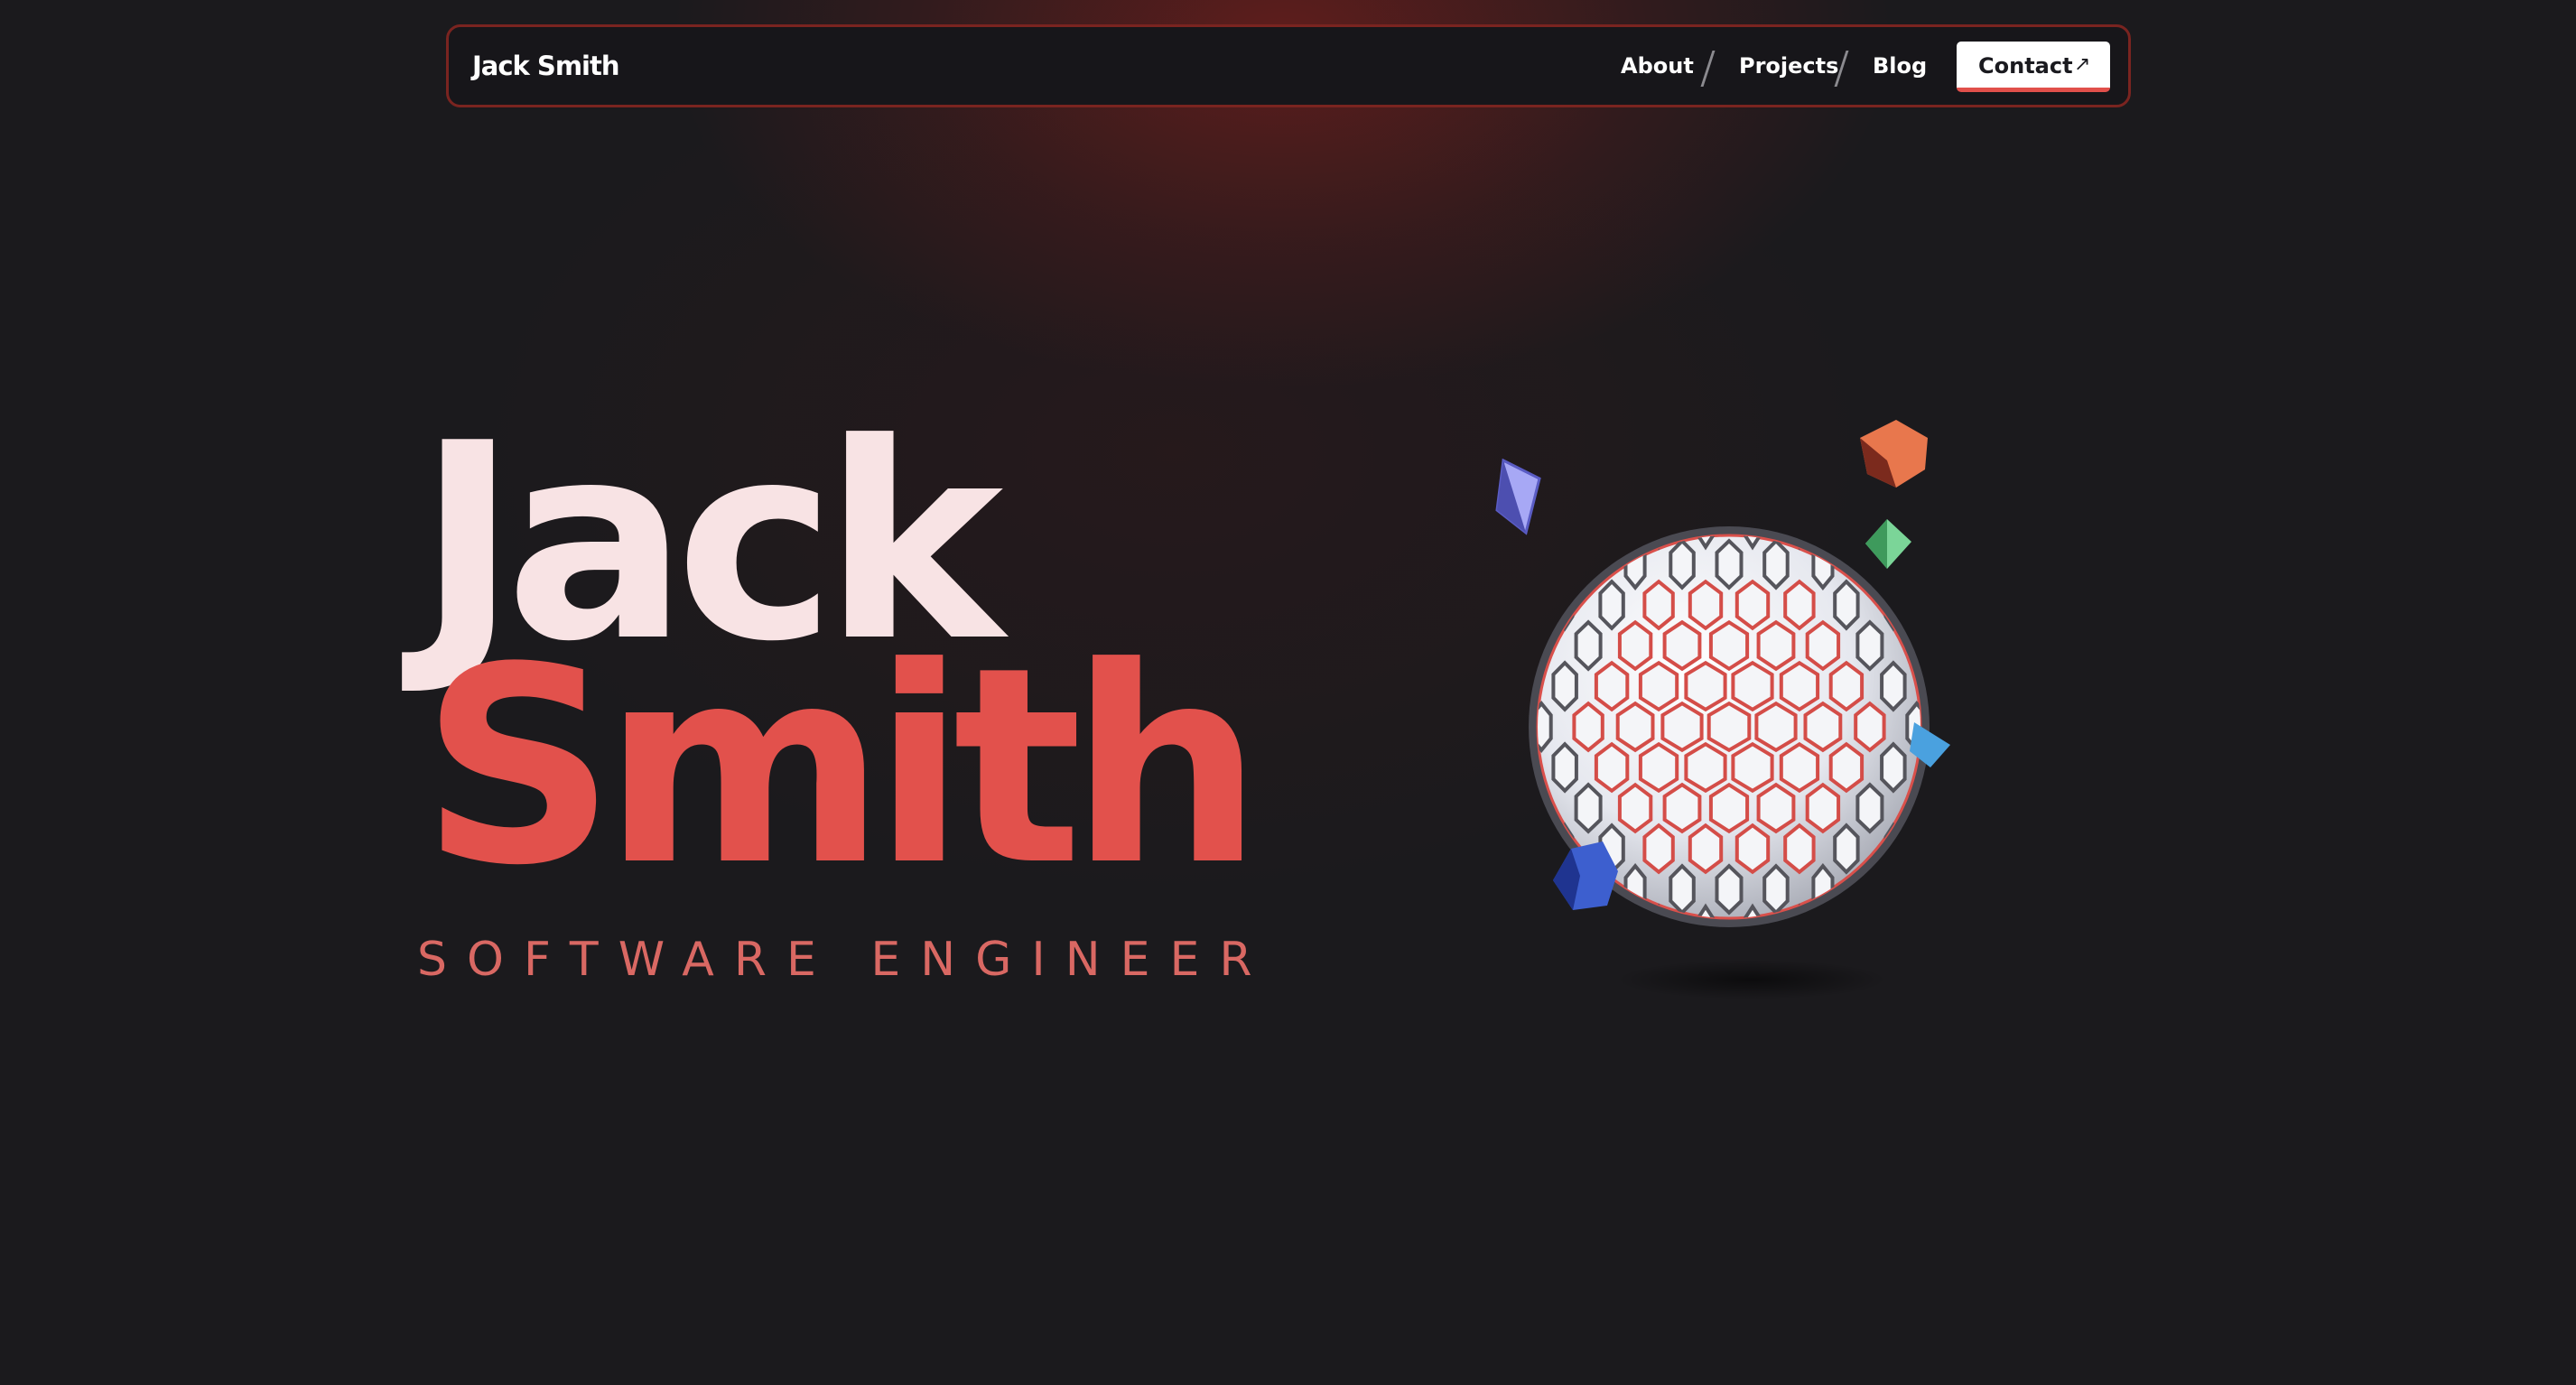 This screenshot has width=2576, height=1385. What do you see at coordinates (1900, 66) in the screenshot?
I see `nav-link-blog: Blog` at bounding box center [1900, 66].